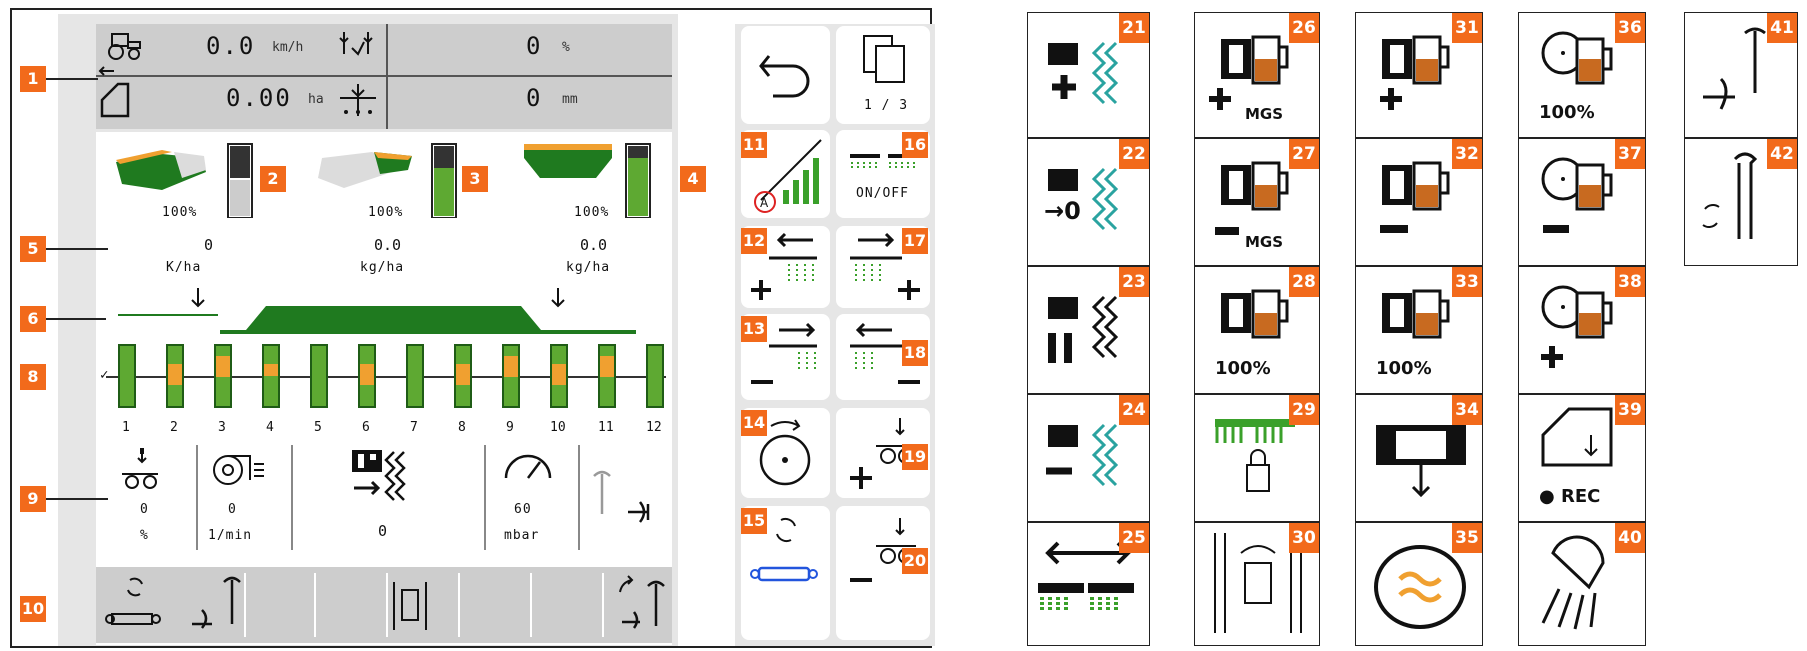 The image size is (1807, 651). Describe the element at coordinates (915, 561) in the screenshot. I see `callout-20: 20` at that location.